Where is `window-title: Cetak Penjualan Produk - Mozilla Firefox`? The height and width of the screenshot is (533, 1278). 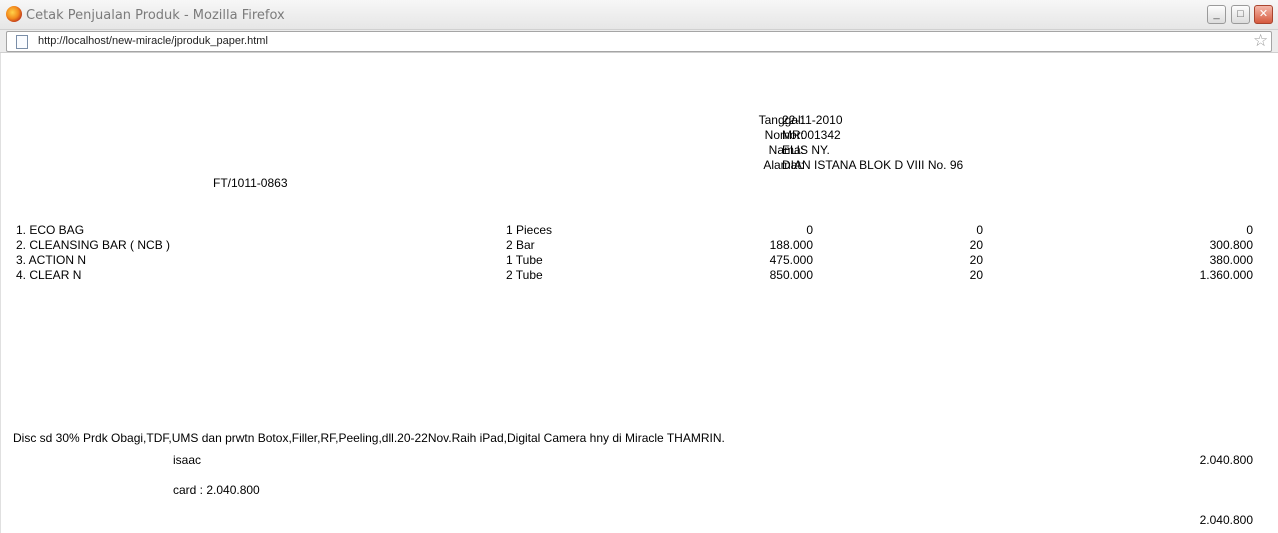
window-title: Cetak Penjualan Produk - Mozilla Firefox is located at coordinates (155, 15).